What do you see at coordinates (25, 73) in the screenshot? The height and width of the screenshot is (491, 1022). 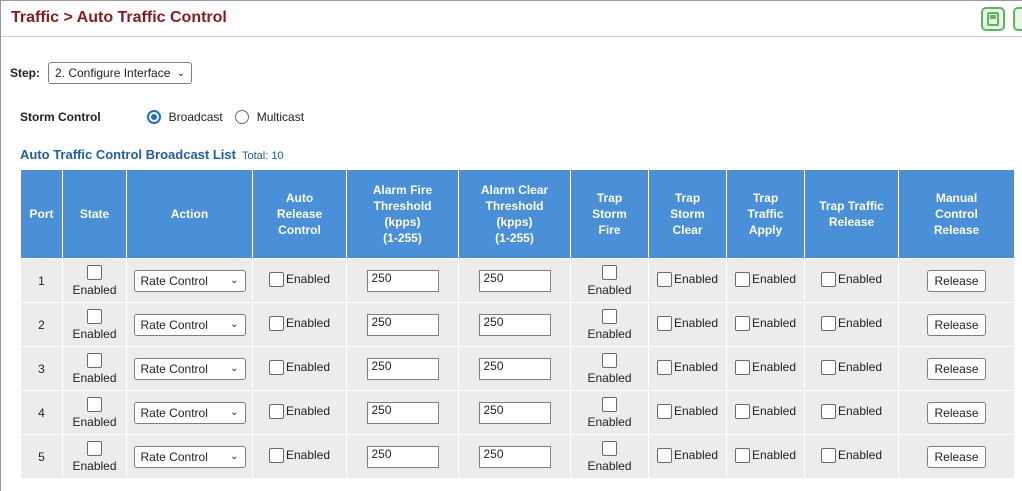 I see `step-label: Step:` at bounding box center [25, 73].